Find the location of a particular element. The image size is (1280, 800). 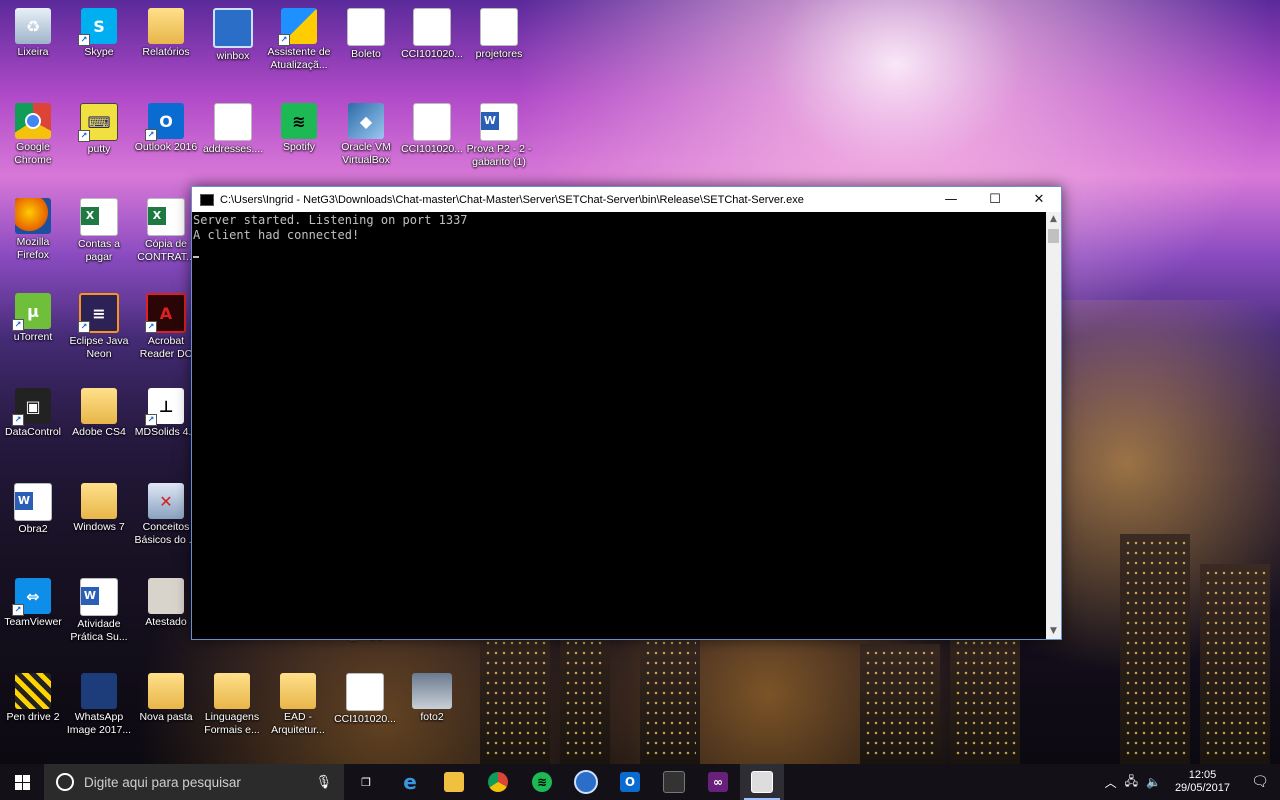

scroll-down-icon: ▼ is located at coordinates (1053, 631).